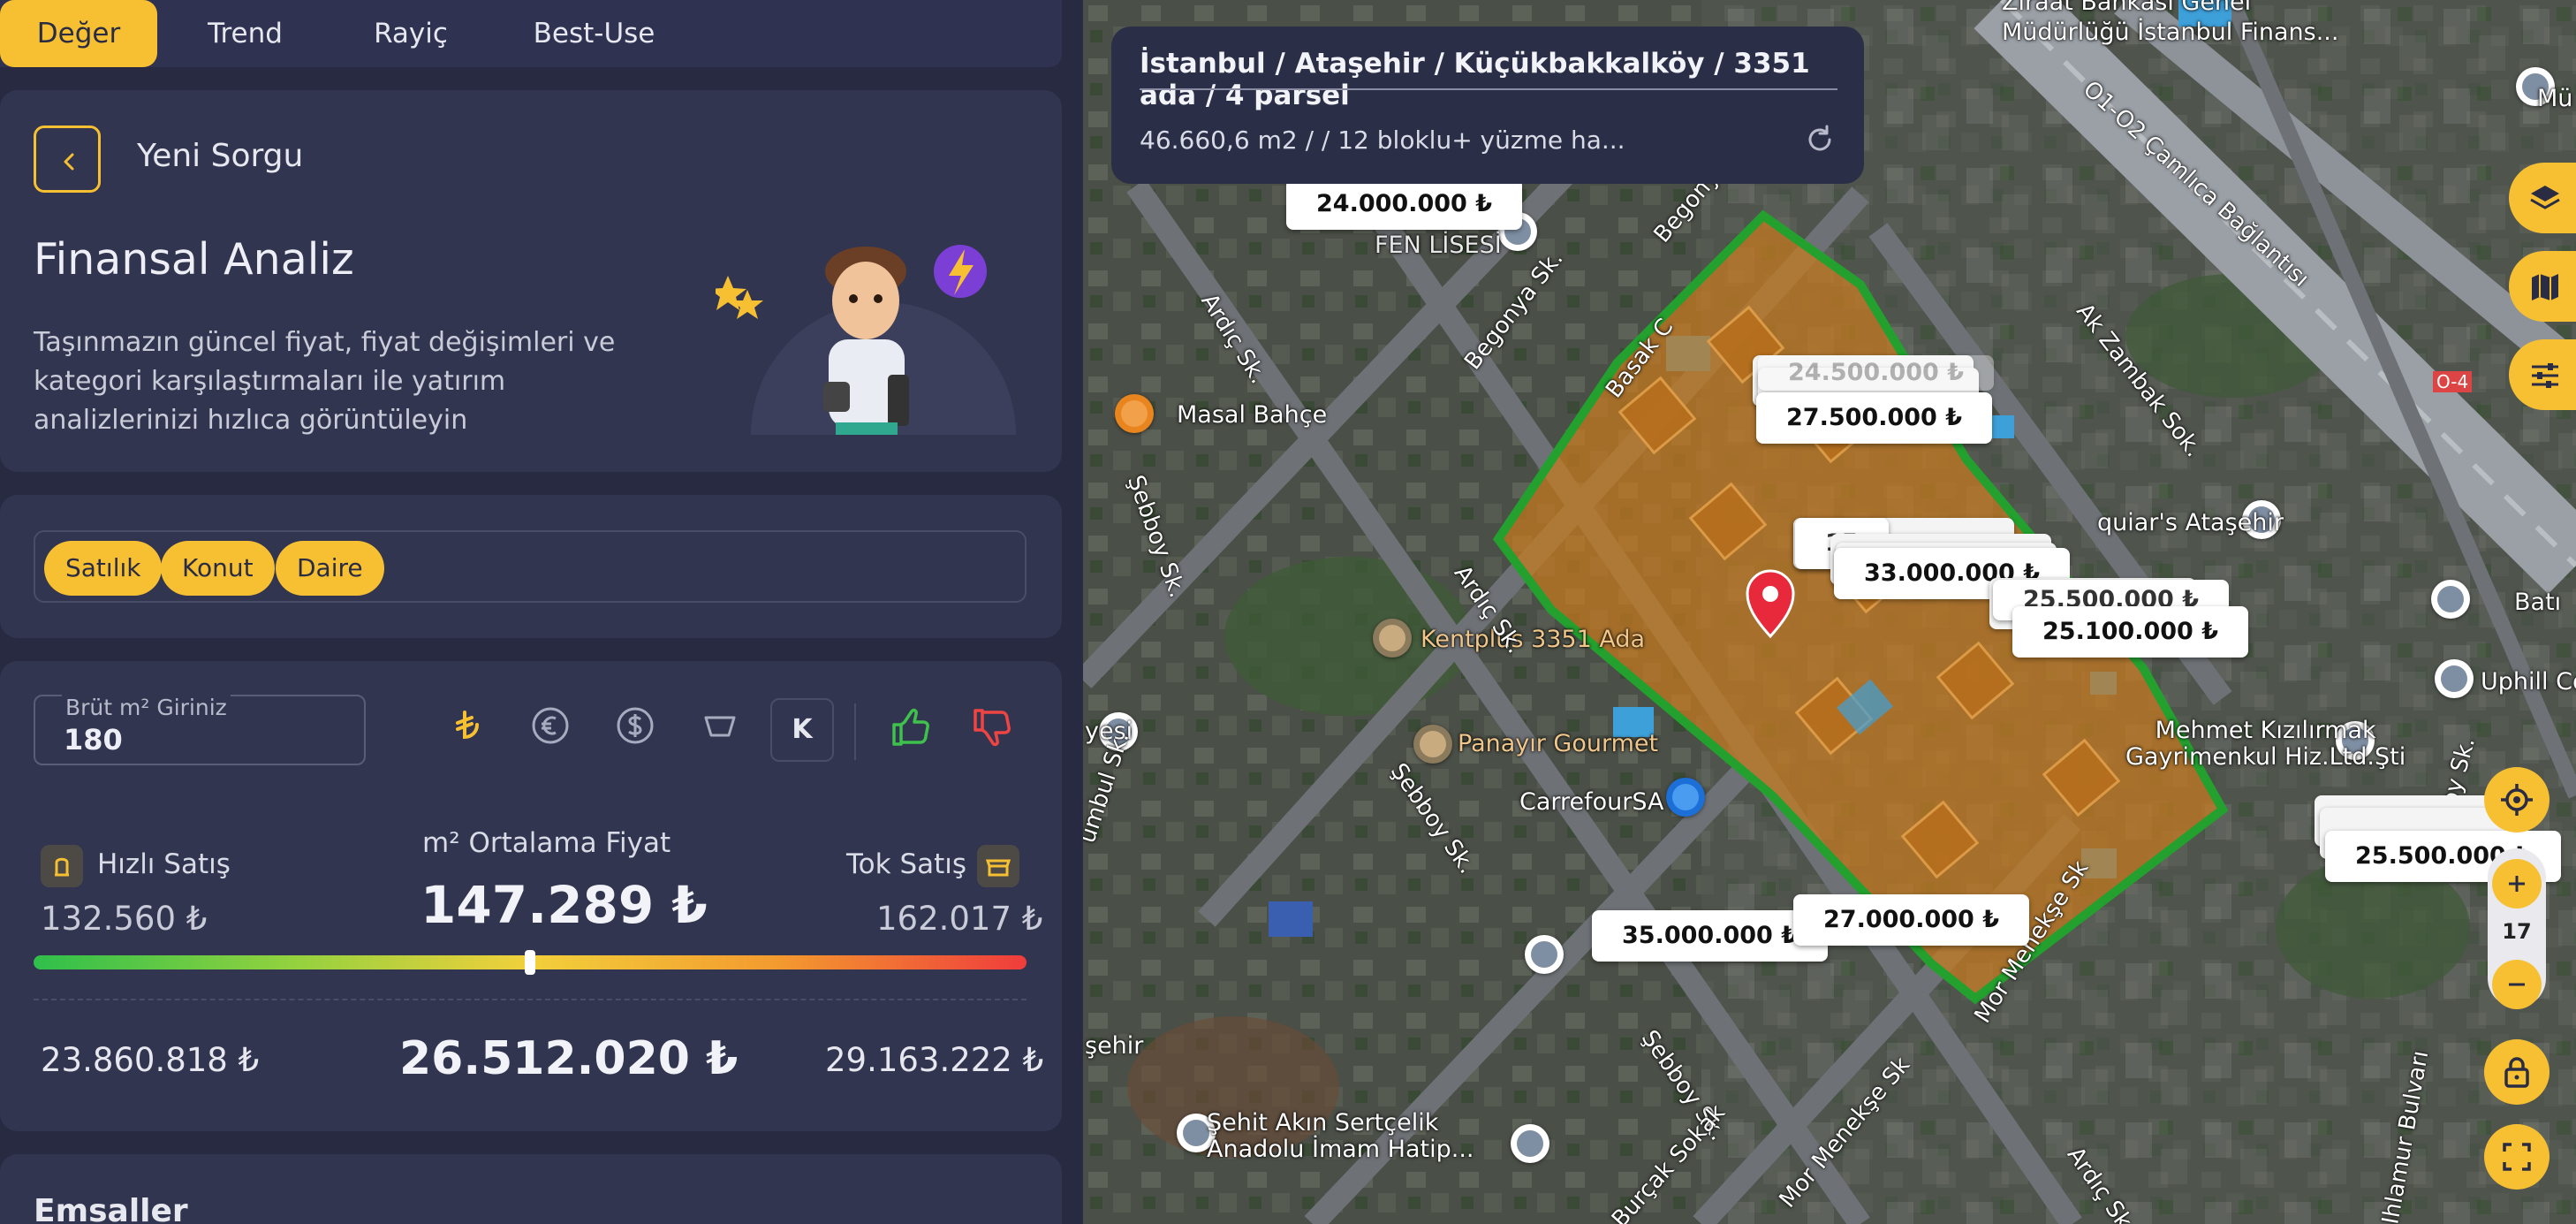 The image size is (2576, 1224). What do you see at coordinates (2545, 375) in the screenshot?
I see `sliders-icon` at bounding box center [2545, 375].